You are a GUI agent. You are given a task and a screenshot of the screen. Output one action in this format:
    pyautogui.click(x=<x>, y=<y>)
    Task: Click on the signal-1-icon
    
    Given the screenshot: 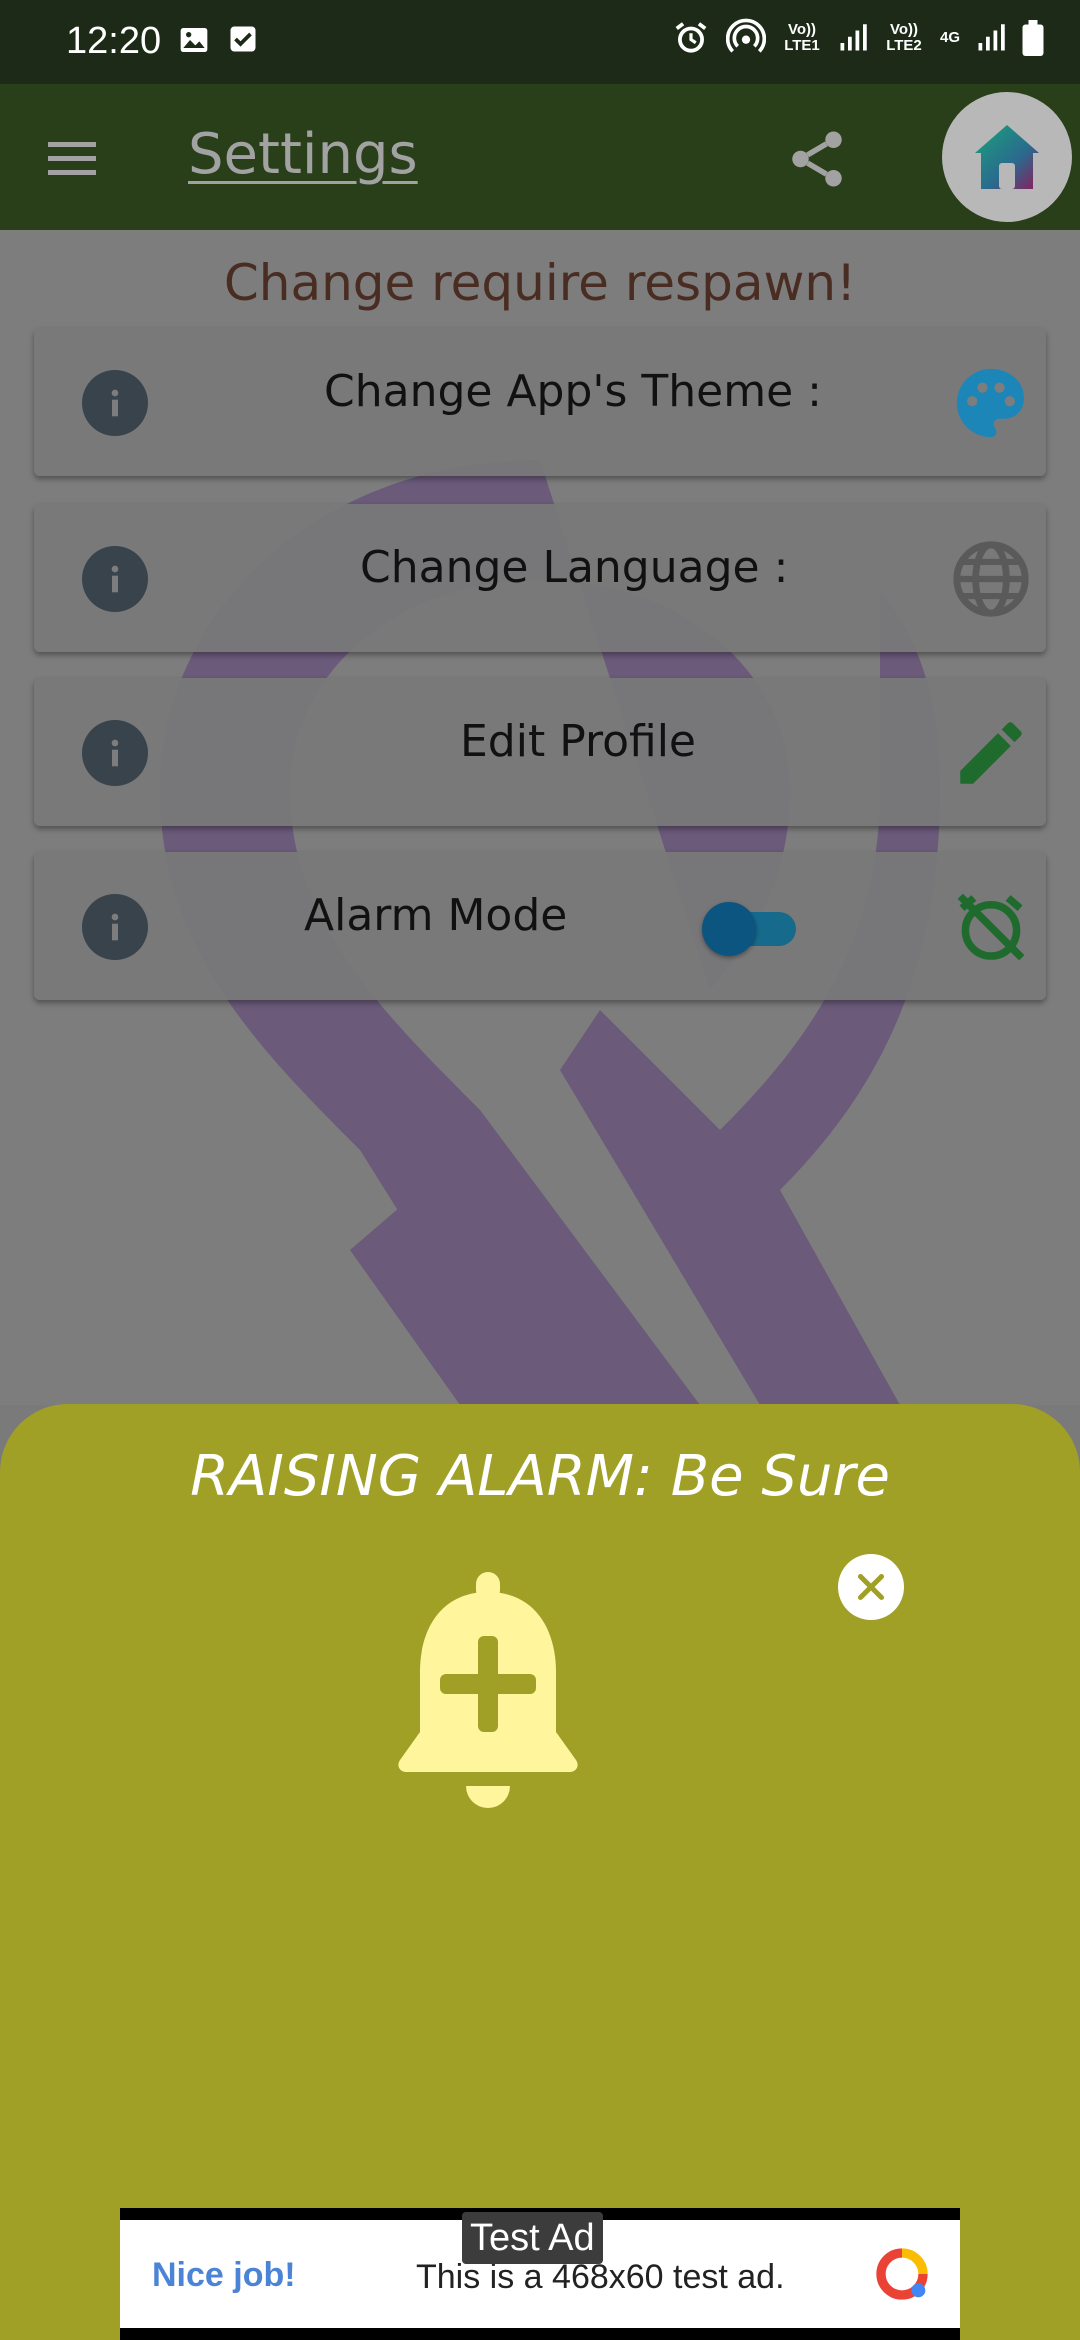 What is the action you would take?
    pyautogui.click(x=853, y=37)
    